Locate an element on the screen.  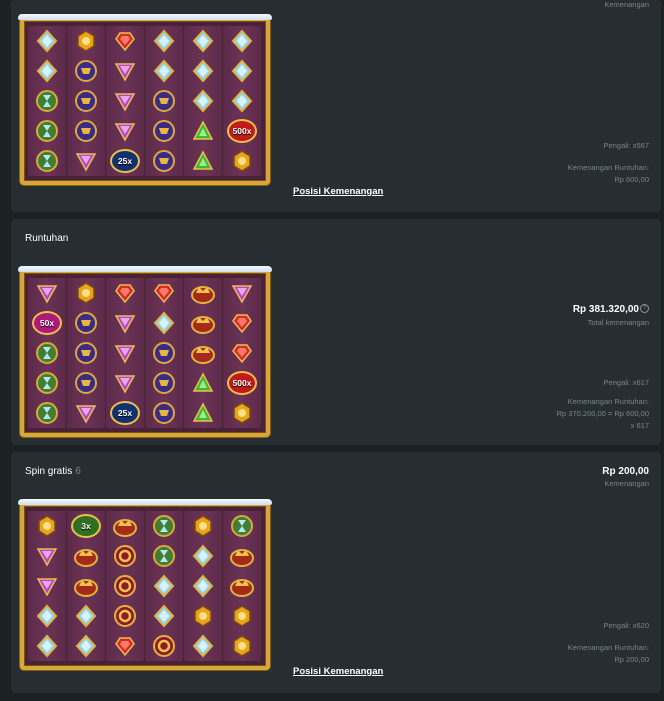
win-amount: Rp 200,00 is located at coordinates (625, 471).